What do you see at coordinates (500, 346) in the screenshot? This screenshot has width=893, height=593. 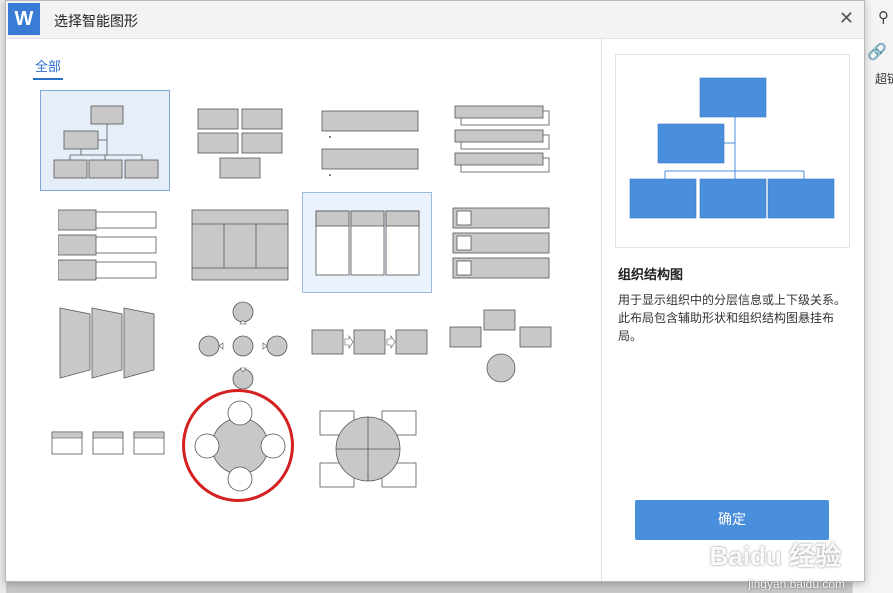 I see `converging-radial-thumbnail` at bounding box center [500, 346].